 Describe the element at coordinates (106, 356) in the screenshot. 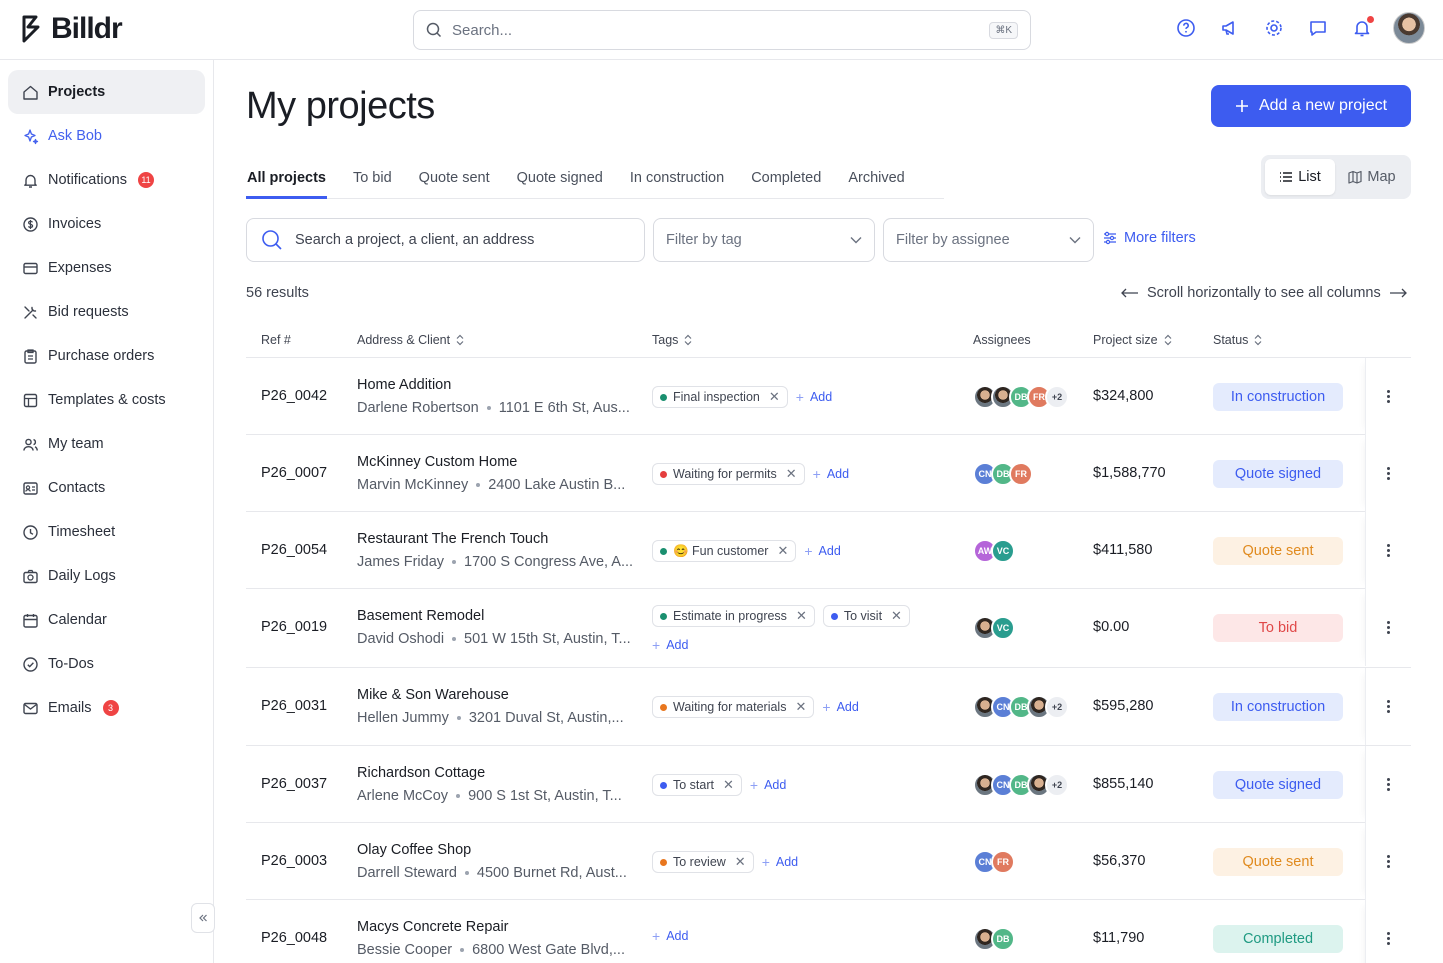

I see `sidebar-item-purchase-orders: Purchase orders` at that location.